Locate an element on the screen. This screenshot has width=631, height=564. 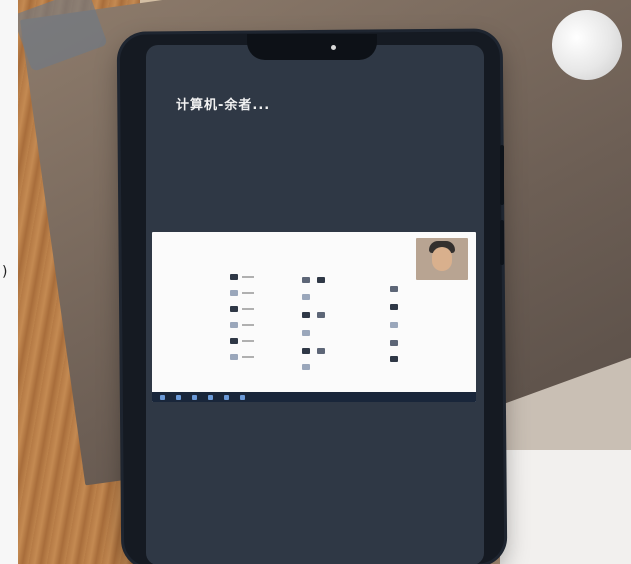
front-camera-icon is located at coordinates (333, 47).